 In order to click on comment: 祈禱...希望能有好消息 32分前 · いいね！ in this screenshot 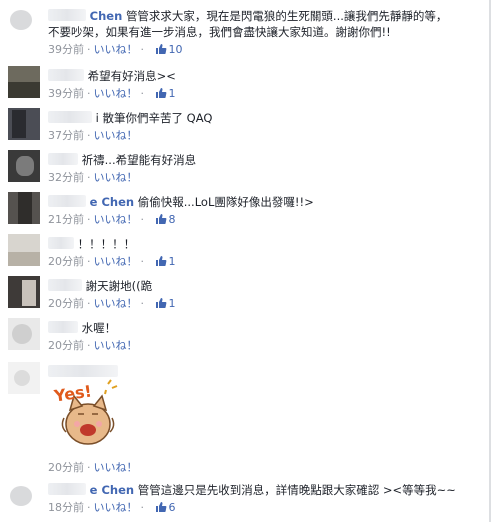, I will do `click(244, 167)`.